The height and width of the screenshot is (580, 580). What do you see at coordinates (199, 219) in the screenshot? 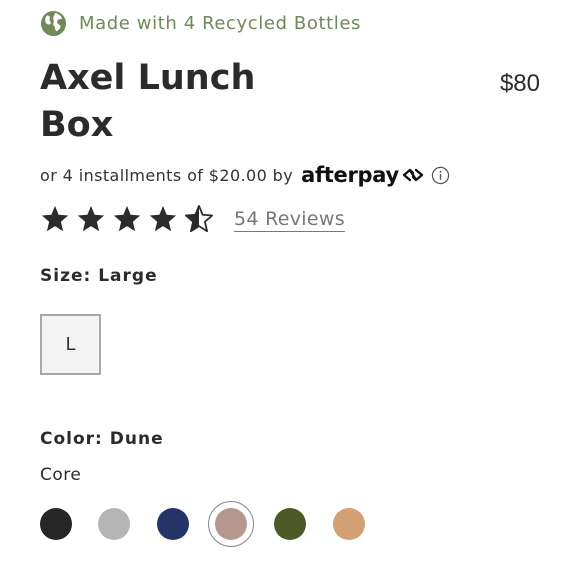
I see `star-half-icon` at bounding box center [199, 219].